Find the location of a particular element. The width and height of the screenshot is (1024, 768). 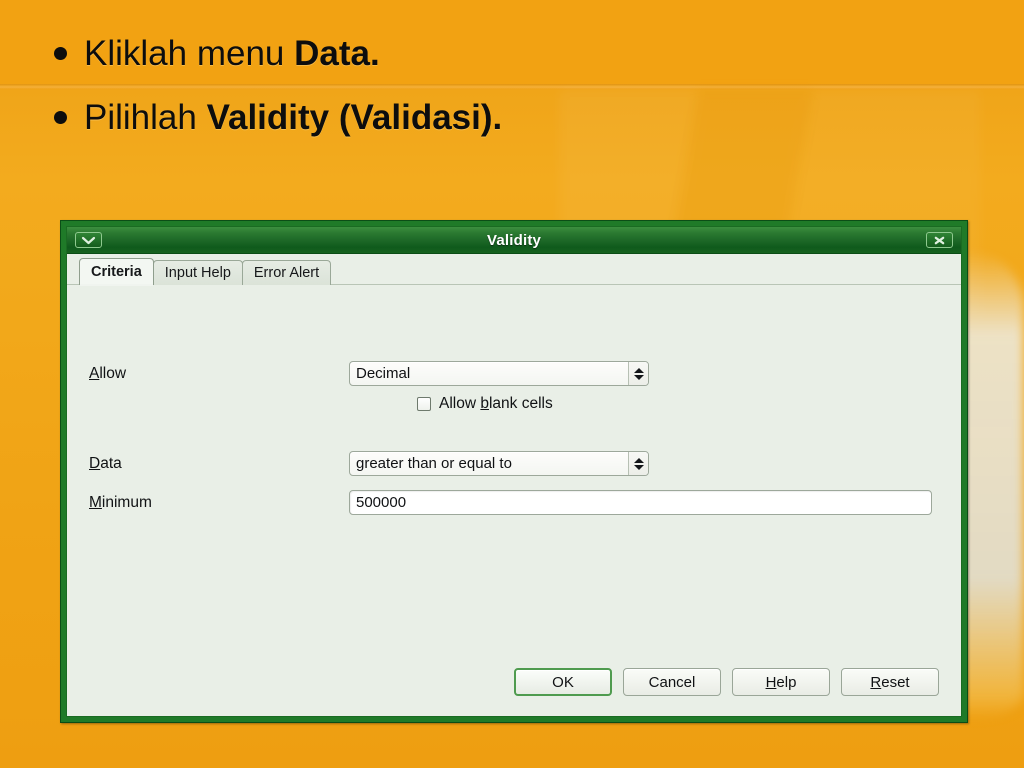

allow-blank-pre: Allow is located at coordinates (460, 403).